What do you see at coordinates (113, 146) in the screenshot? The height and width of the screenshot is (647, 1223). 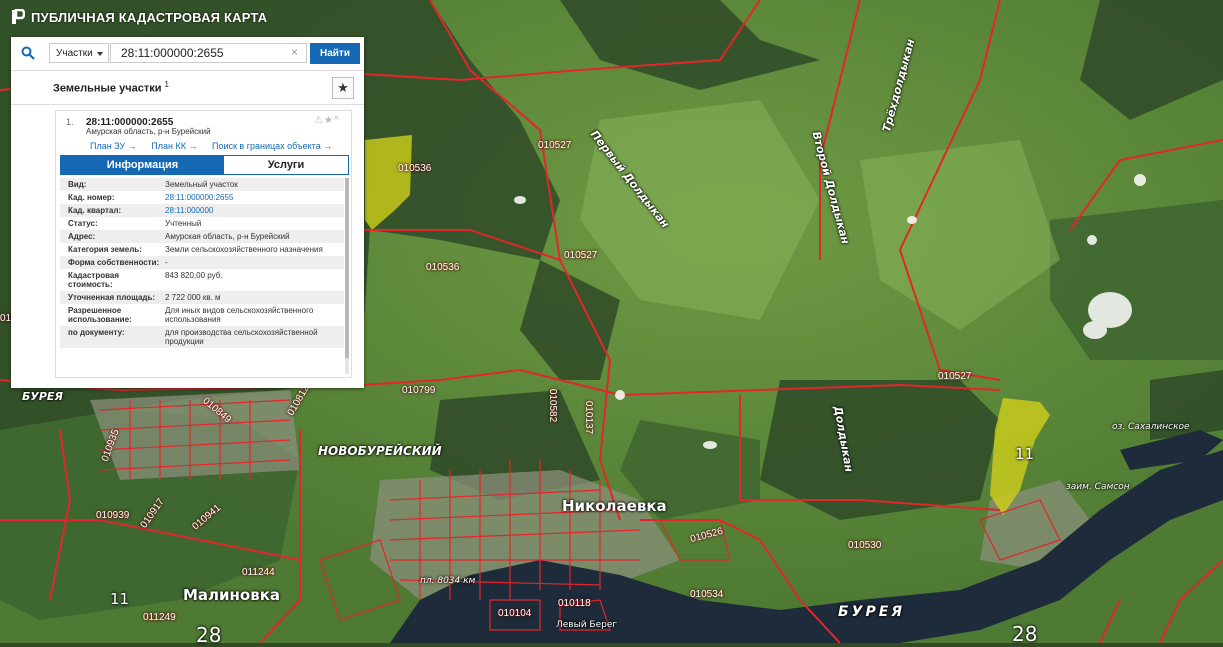 I see `link-plan-zu: План ЗУ →` at bounding box center [113, 146].